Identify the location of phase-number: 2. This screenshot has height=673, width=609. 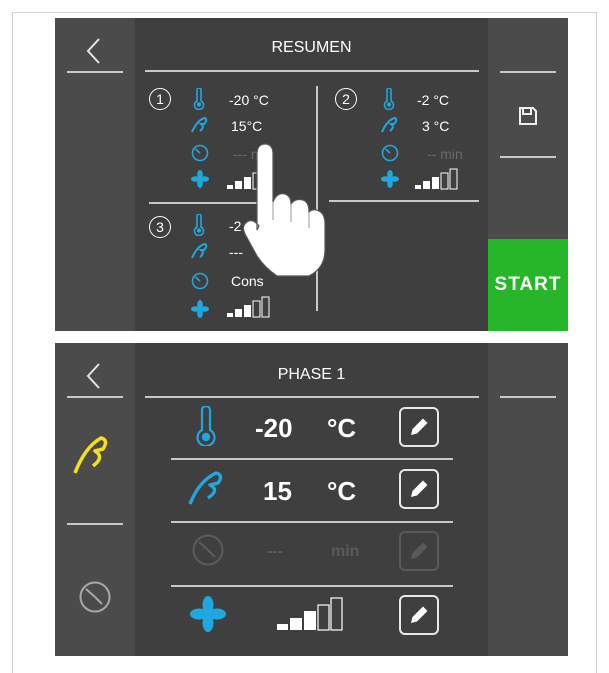
(346, 99).